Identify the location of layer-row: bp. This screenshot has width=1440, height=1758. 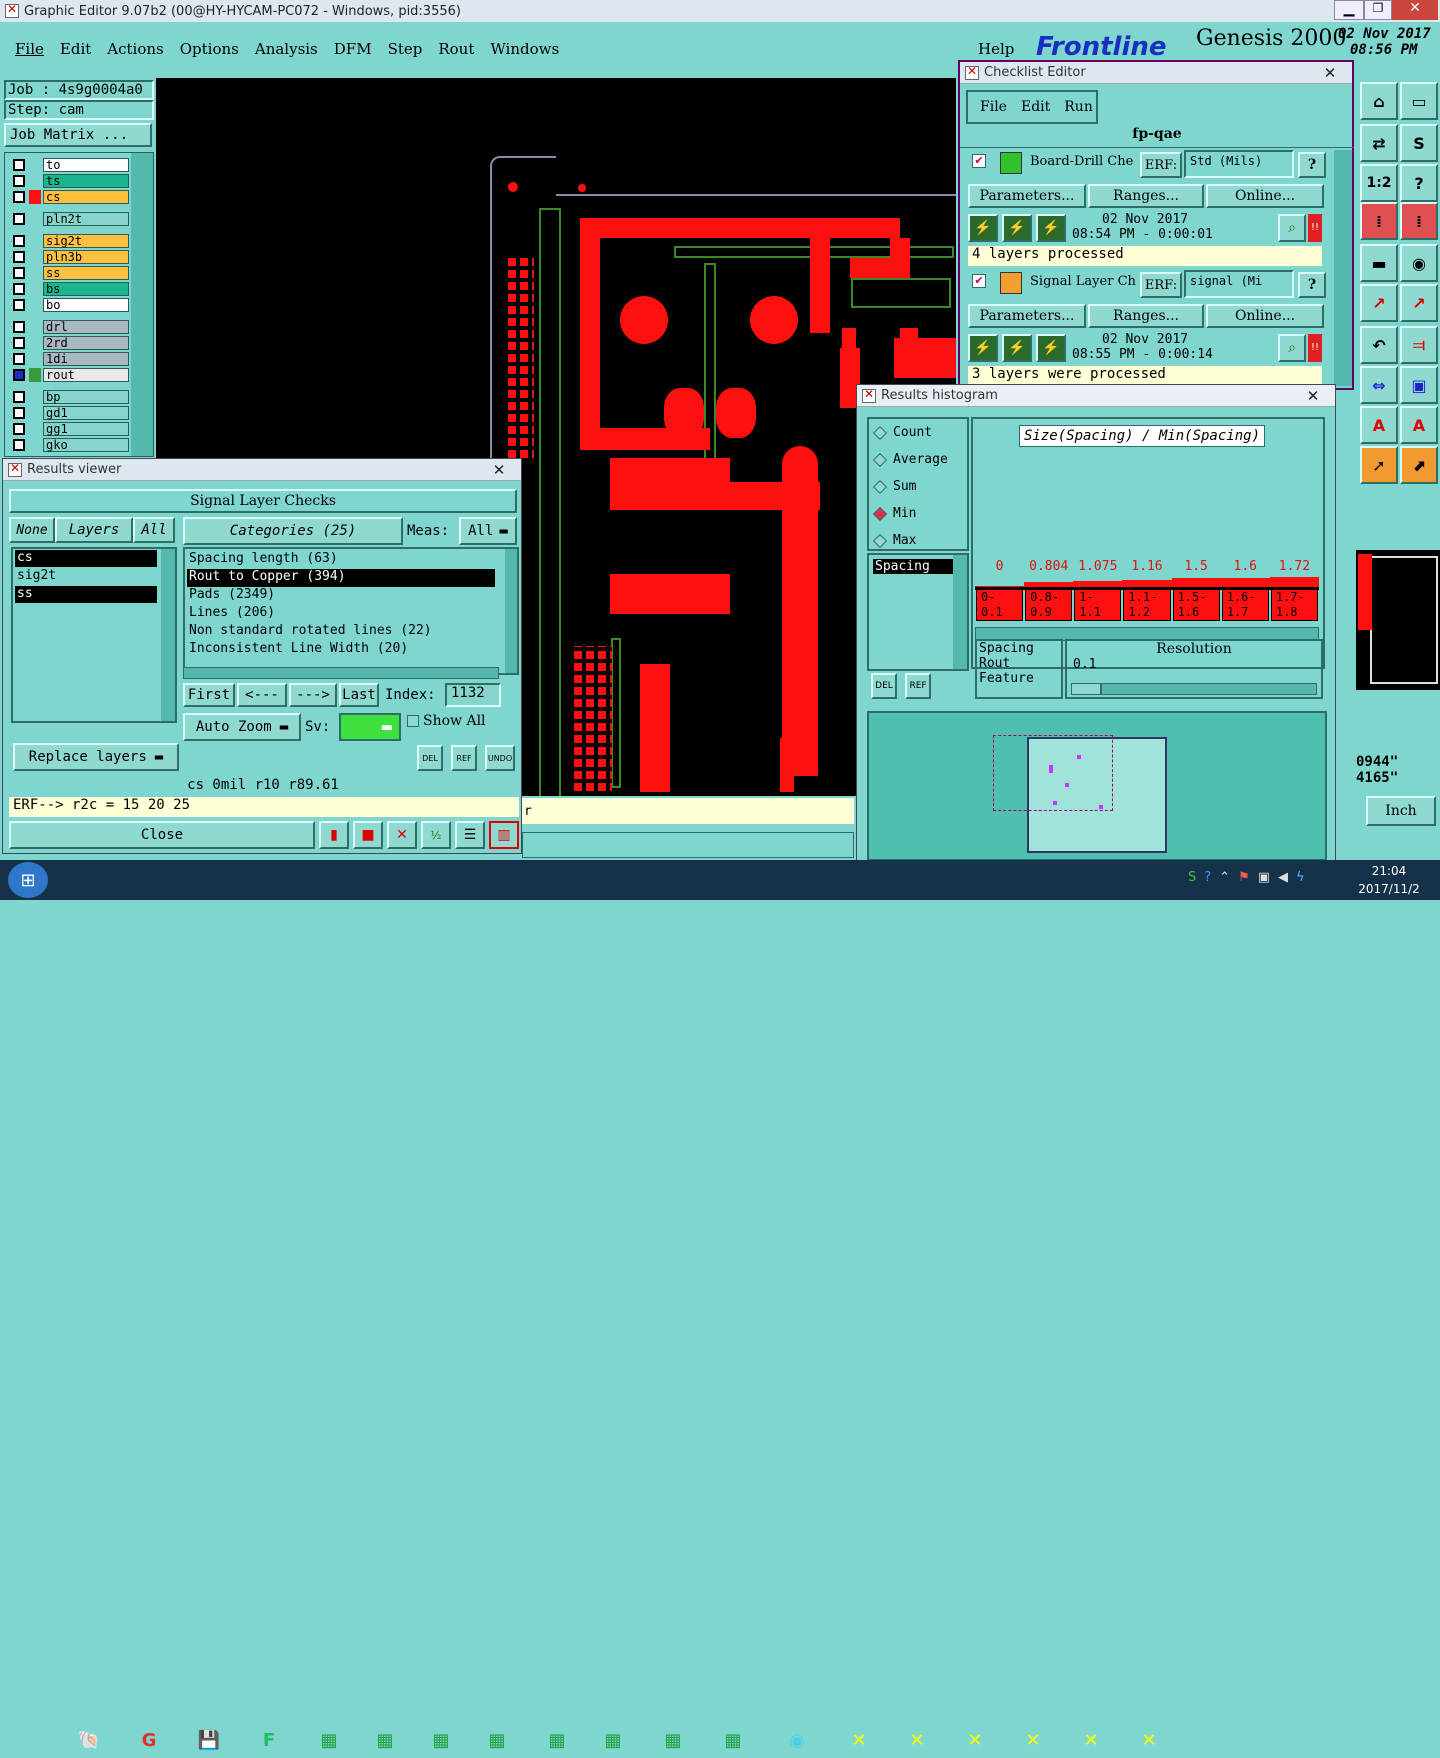
(71, 396).